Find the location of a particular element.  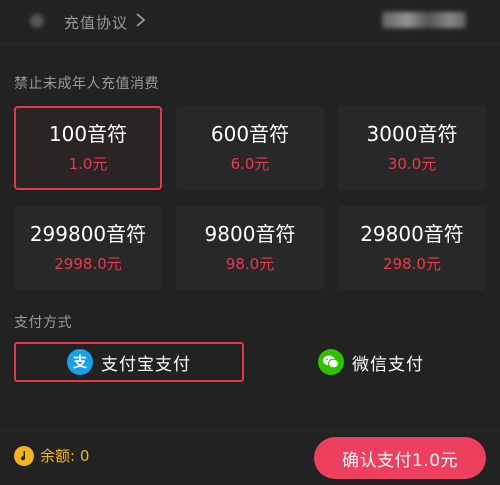

package-price: 6.0元 is located at coordinates (250, 164).